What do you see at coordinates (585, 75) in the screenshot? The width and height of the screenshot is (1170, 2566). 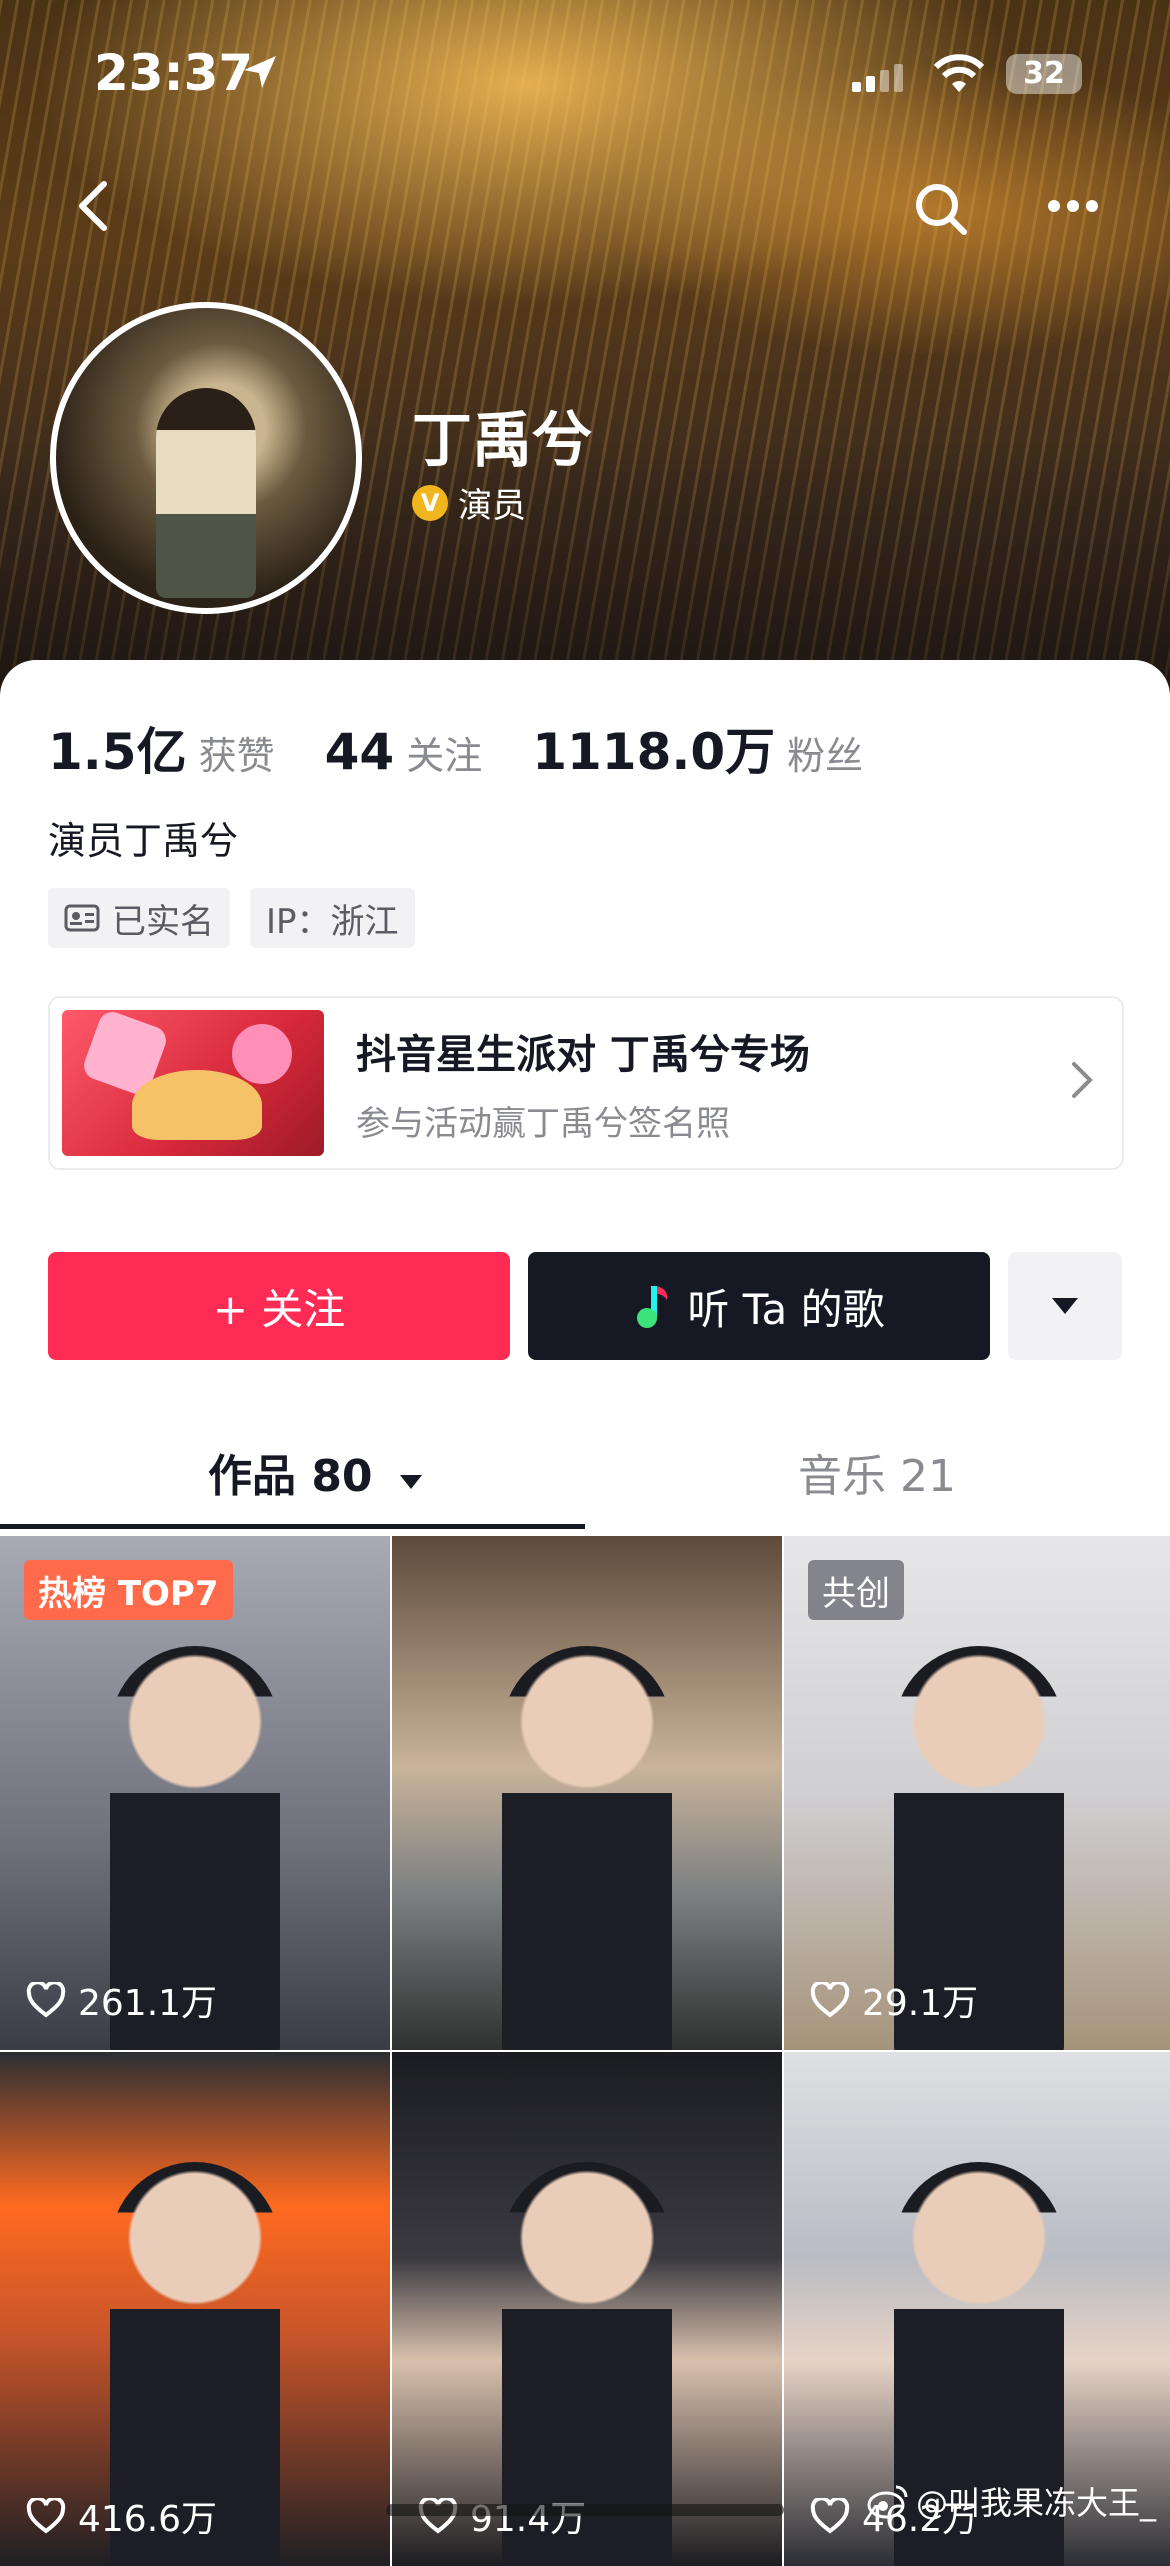 I see `status-bar: 23:37 32` at bounding box center [585, 75].